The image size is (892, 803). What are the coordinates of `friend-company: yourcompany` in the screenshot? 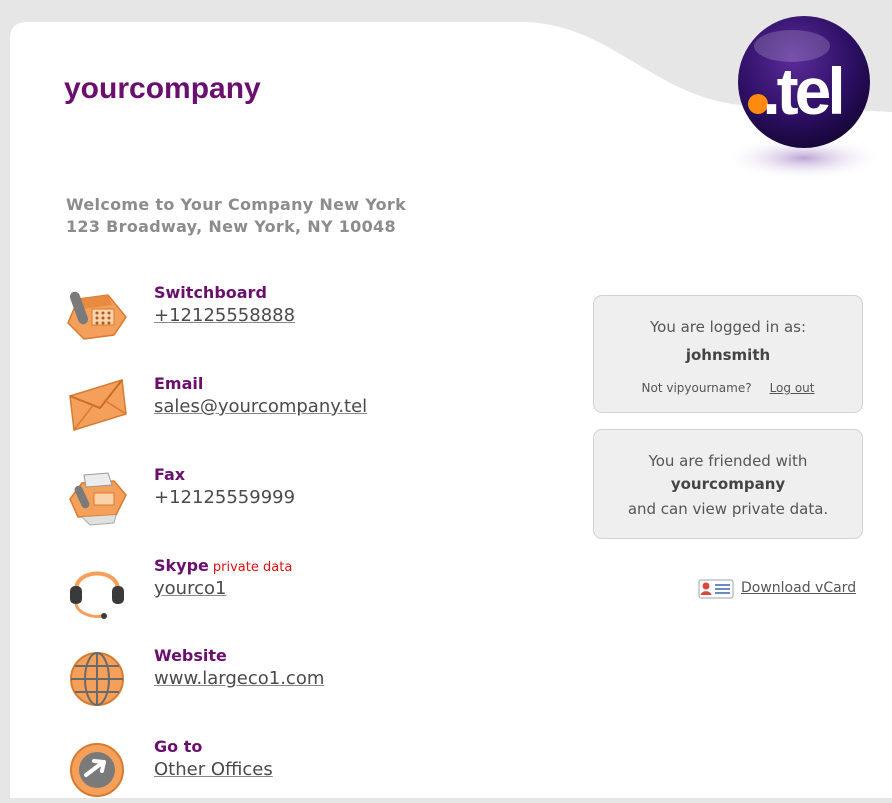 It's located at (728, 484).